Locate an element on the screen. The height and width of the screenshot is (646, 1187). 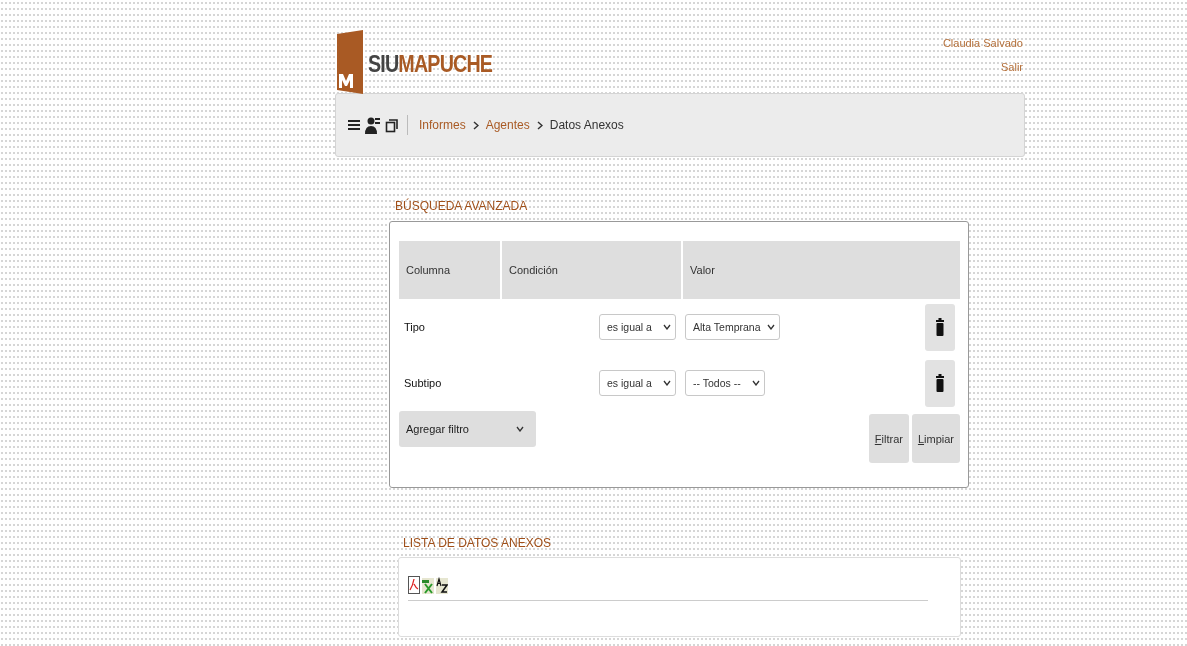
value-select: Alta Temprana is located at coordinates (732, 327).